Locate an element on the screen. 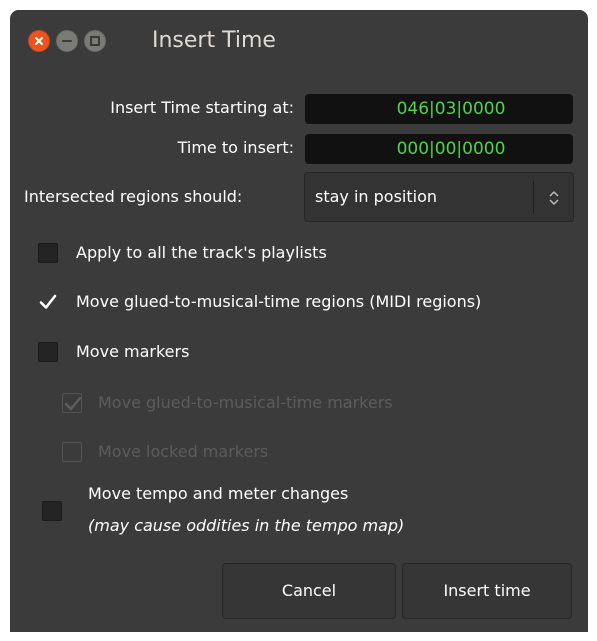  intersect-mode-value: stay in position is located at coordinates (376, 196).